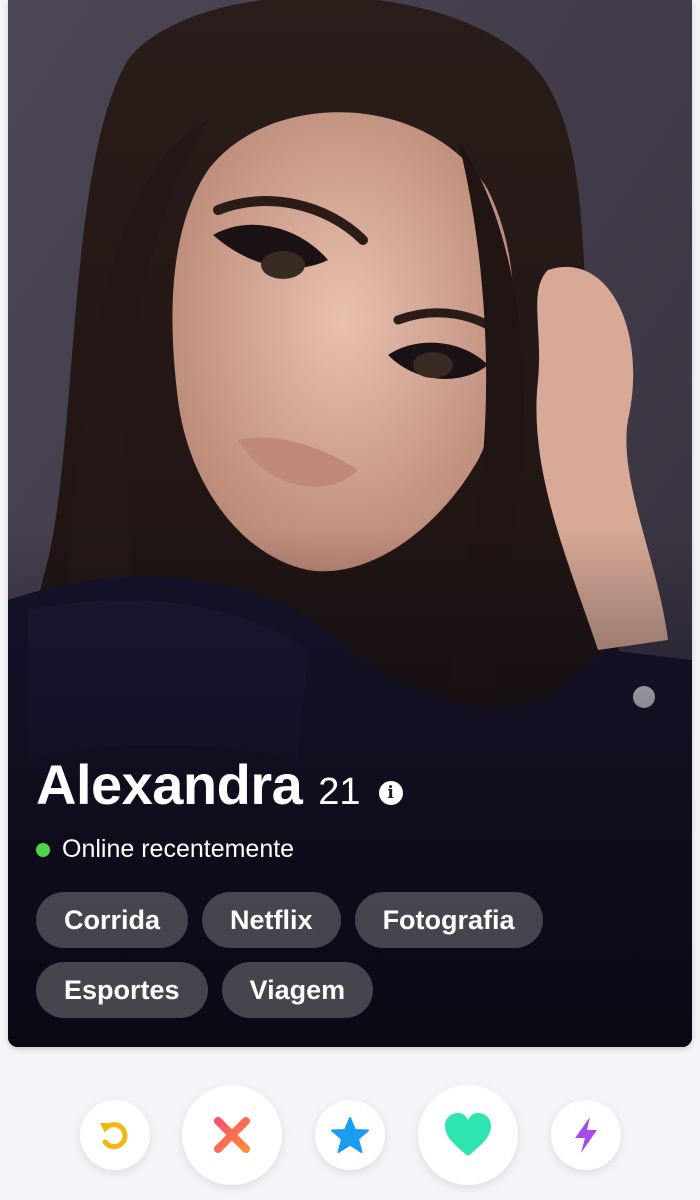  I want to click on rewind-icon, so click(114, 1136).